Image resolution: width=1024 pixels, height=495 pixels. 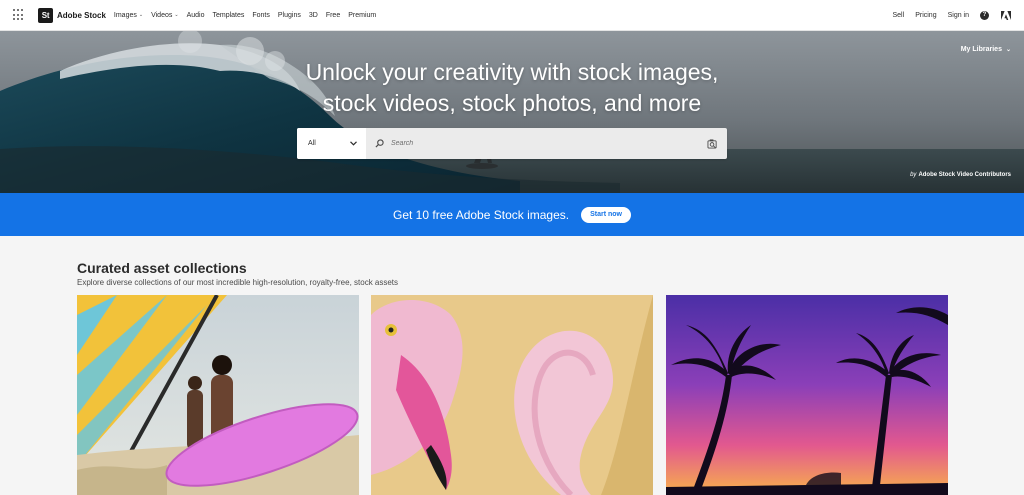 What do you see at coordinates (313, 15) in the screenshot?
I see `nav-item-3d: 3D` at bounding box center [313, 15].